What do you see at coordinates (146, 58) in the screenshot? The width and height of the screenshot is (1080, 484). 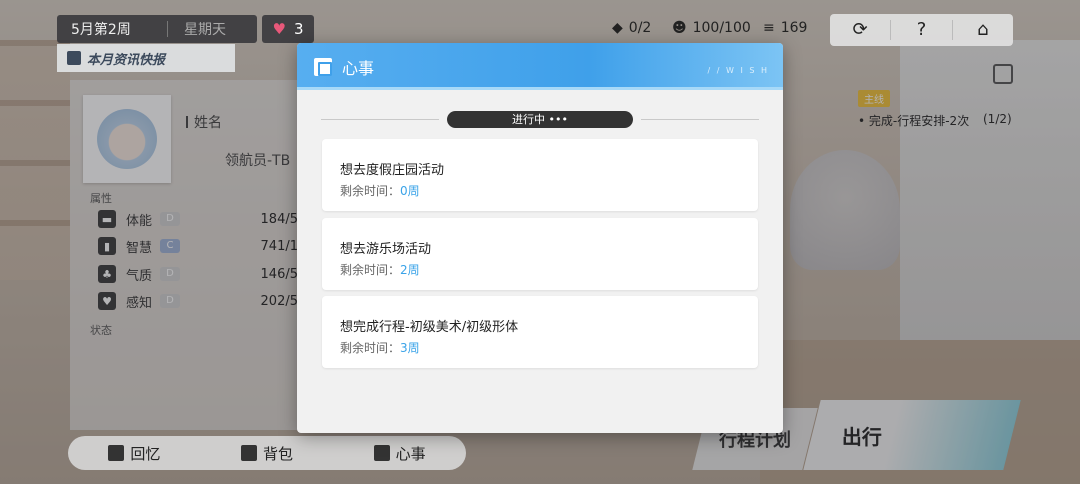 I see `news-button: 本月资讯快报` at bounding box center [146, 58].